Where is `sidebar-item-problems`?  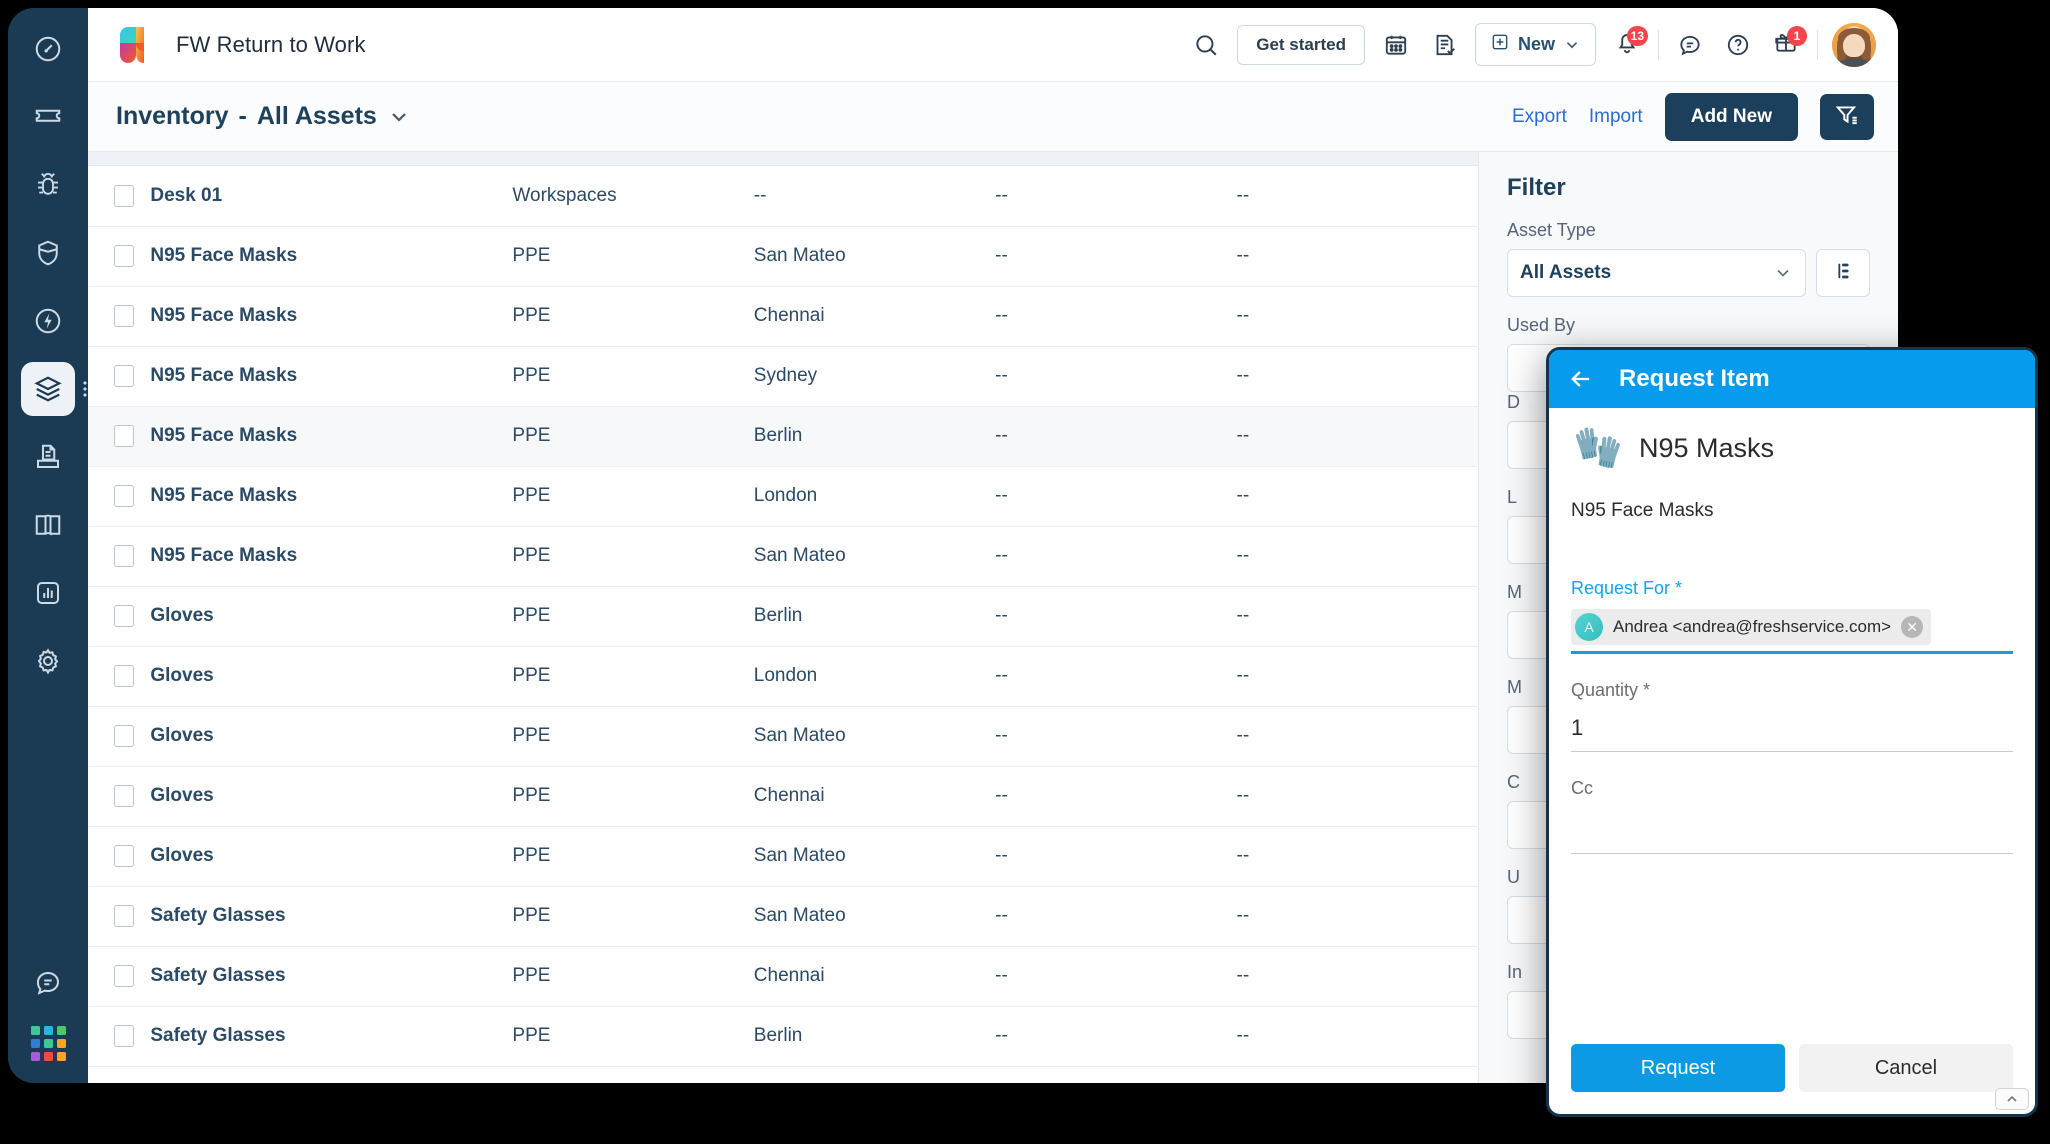 sidebar-item-problems is located at coordinates (48, 185).